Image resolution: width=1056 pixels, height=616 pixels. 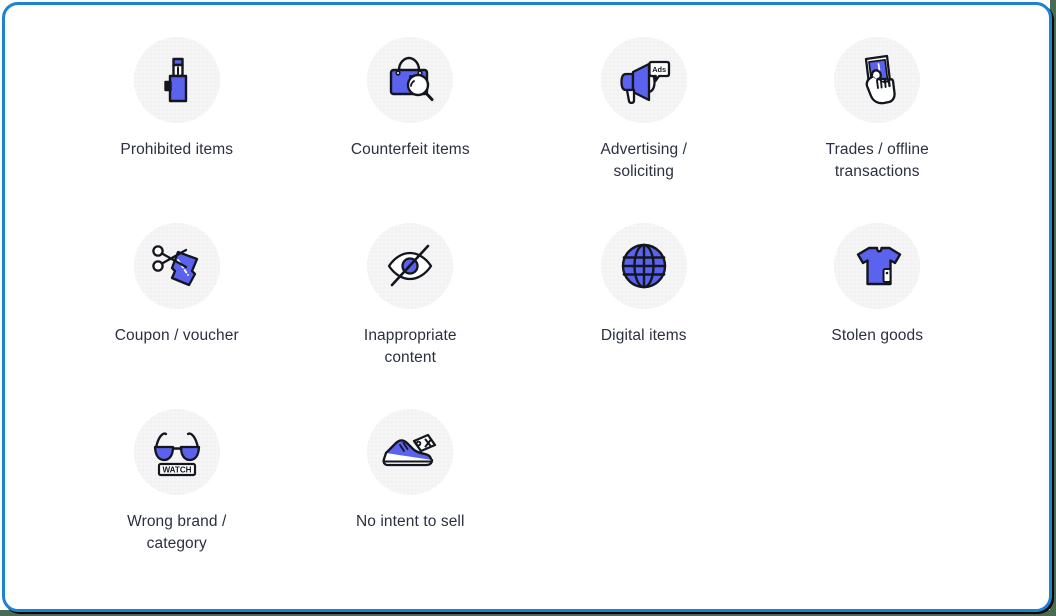 I want to click on eye-slash-icon, so click(x=410, y=266).